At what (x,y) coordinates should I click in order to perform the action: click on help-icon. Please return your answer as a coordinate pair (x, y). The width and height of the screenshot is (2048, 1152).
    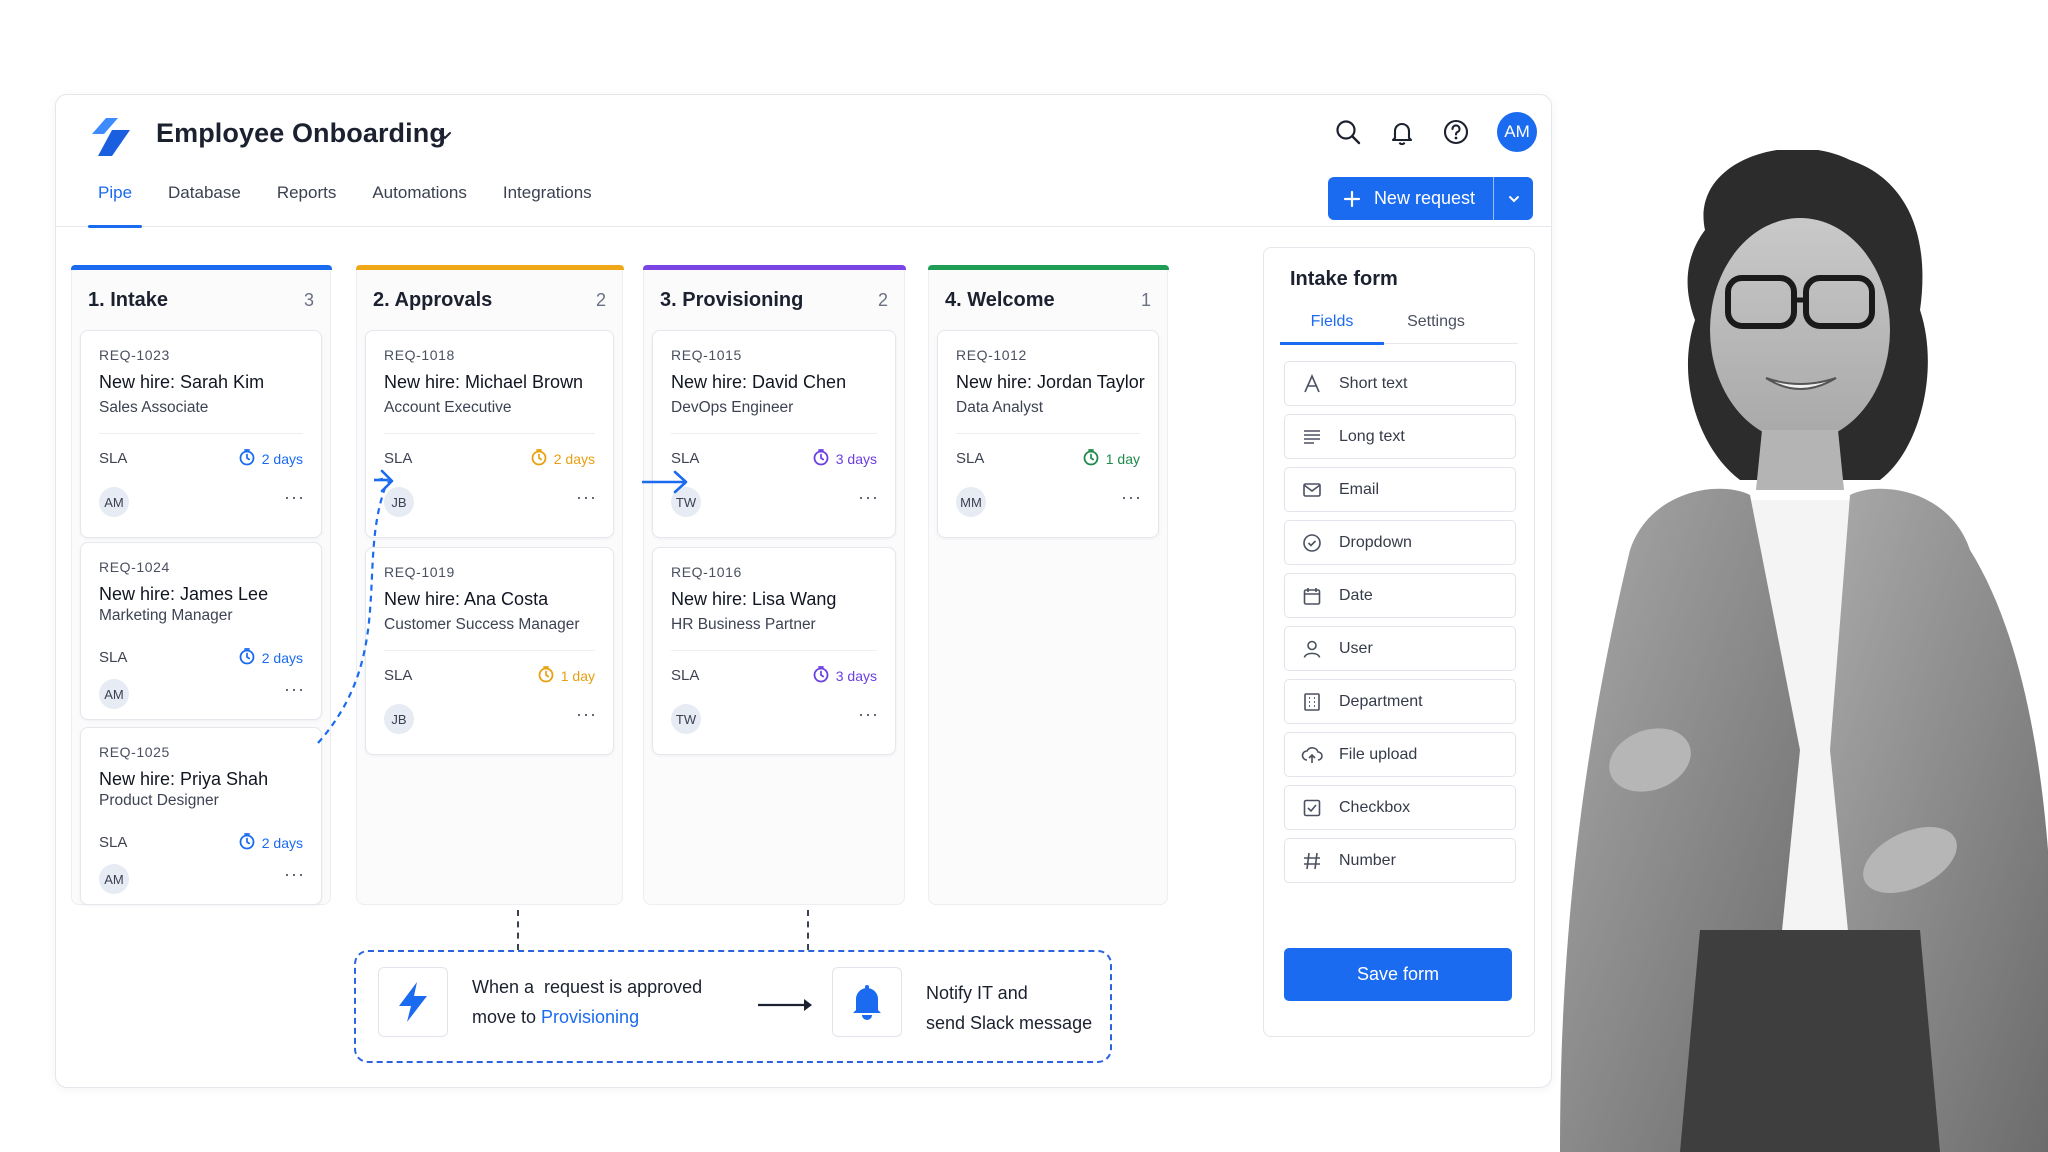
    Looking at the image, I should click on (1456, 132).